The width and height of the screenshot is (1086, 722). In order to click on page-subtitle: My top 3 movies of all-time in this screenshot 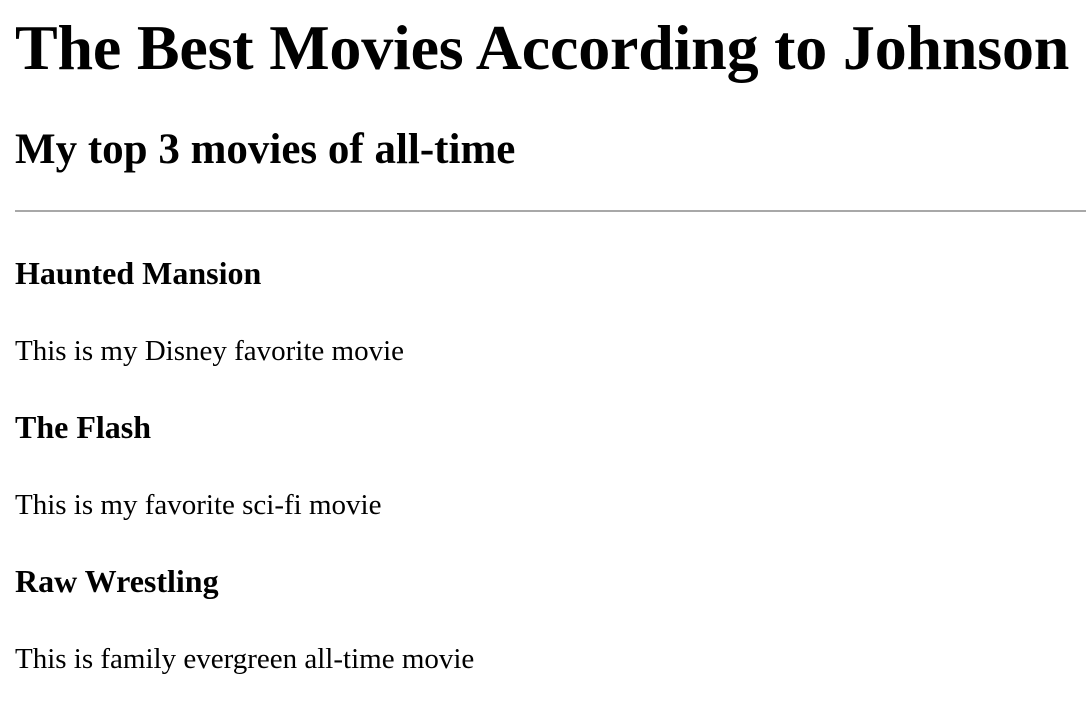, I will do `click(265, 149)`.